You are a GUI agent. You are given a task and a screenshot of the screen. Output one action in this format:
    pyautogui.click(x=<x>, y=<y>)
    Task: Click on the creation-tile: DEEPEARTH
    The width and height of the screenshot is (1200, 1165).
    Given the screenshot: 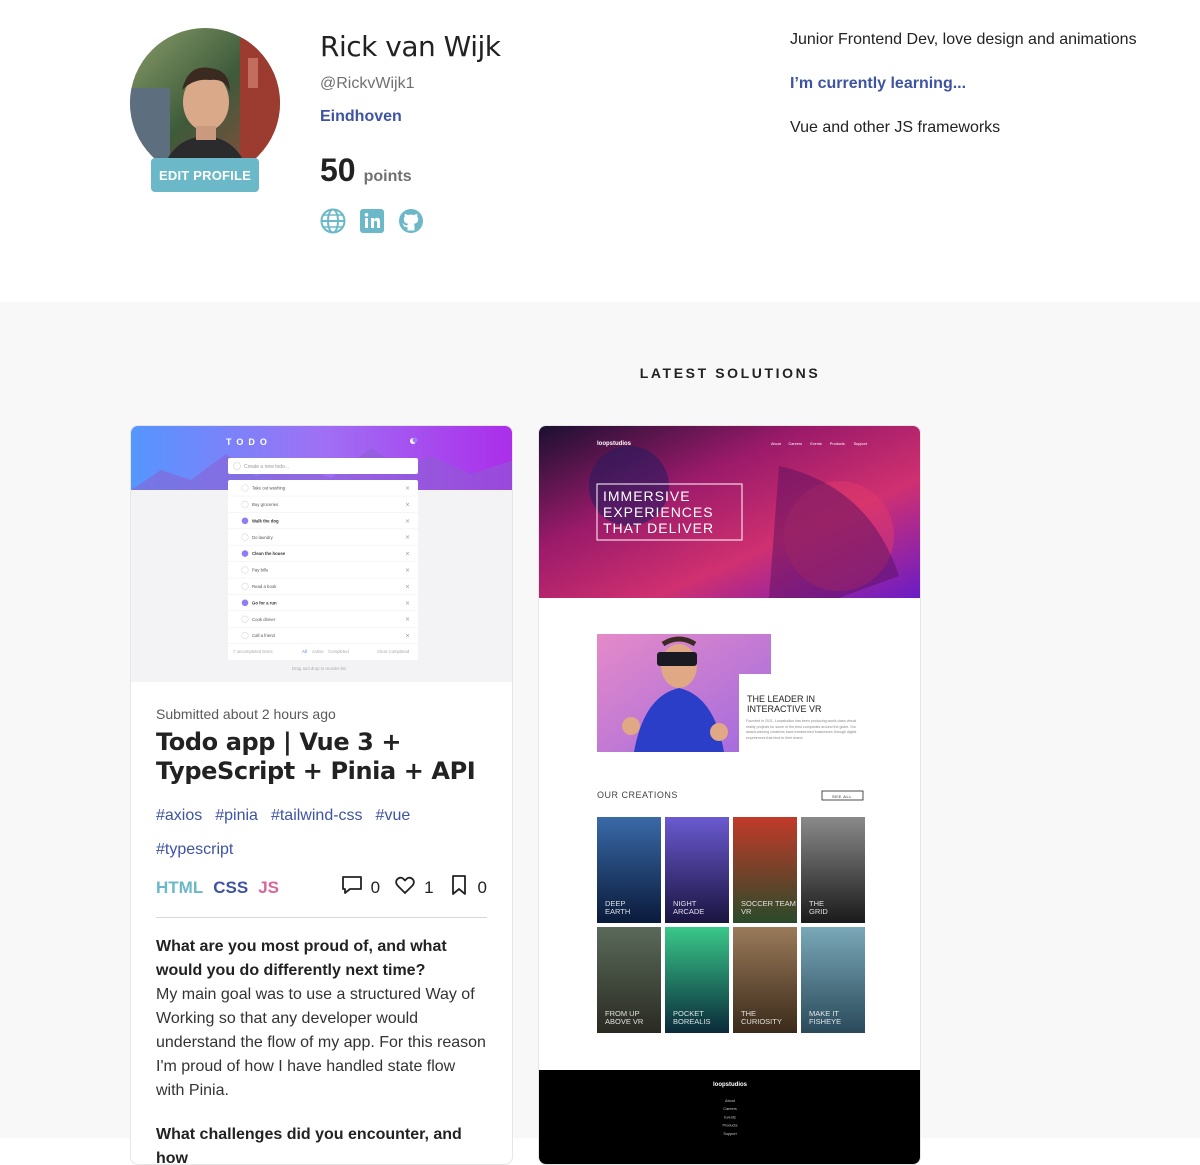 What is the action you would take?
    pyautogui.click(x=629, y=870)
    